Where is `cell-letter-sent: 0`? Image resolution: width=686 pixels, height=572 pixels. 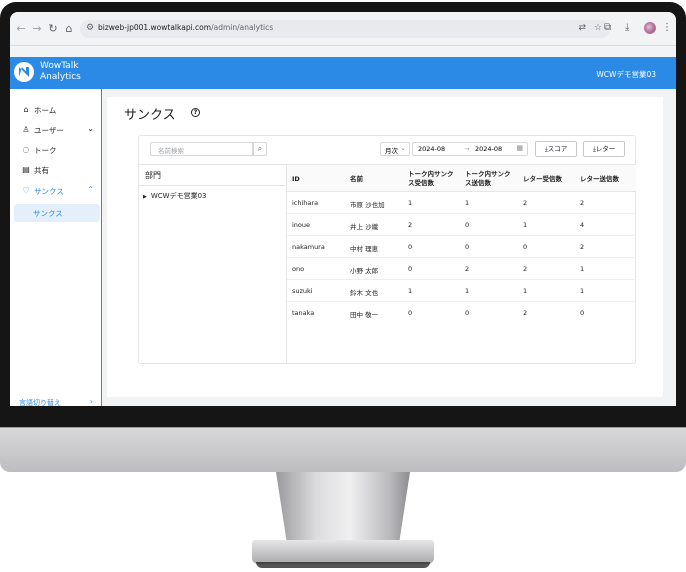 cell-letter-sent: 0 is located at coordinates (582, 313).